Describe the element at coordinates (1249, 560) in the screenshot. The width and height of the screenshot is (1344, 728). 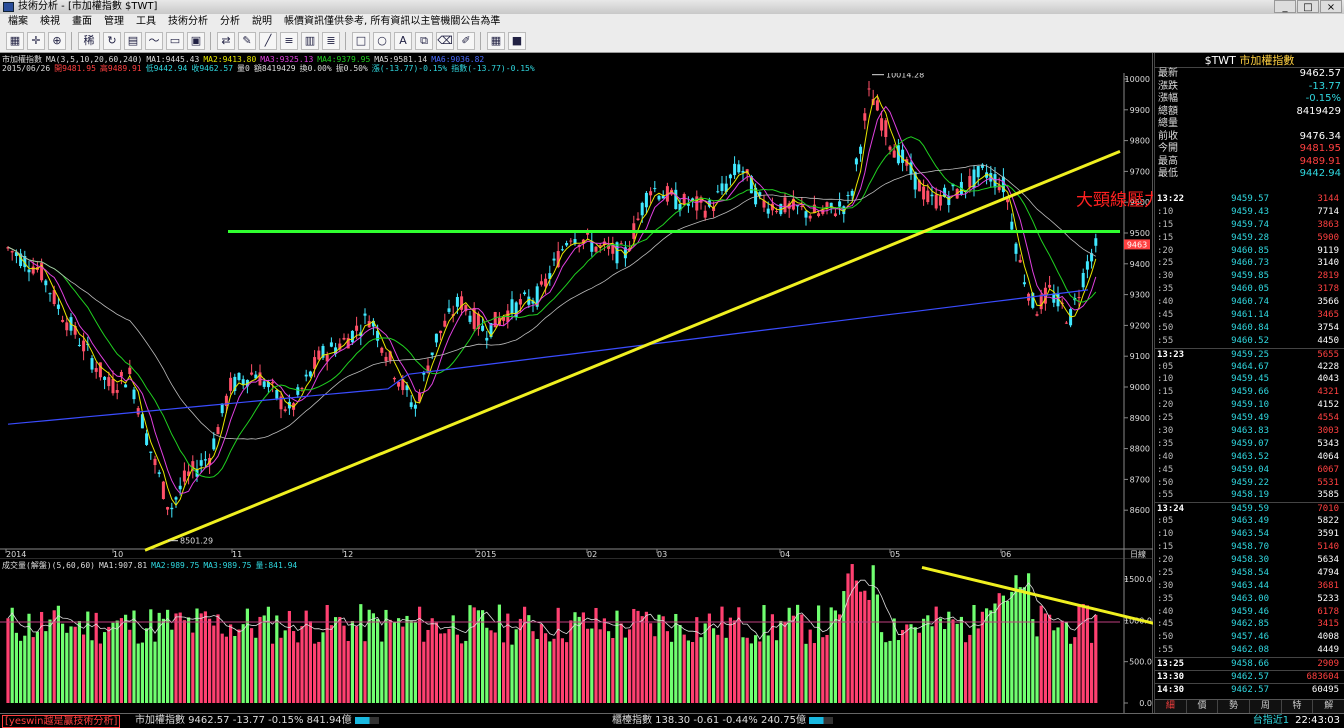
I see `tick-row: :20 9458.30 5634` at that location.